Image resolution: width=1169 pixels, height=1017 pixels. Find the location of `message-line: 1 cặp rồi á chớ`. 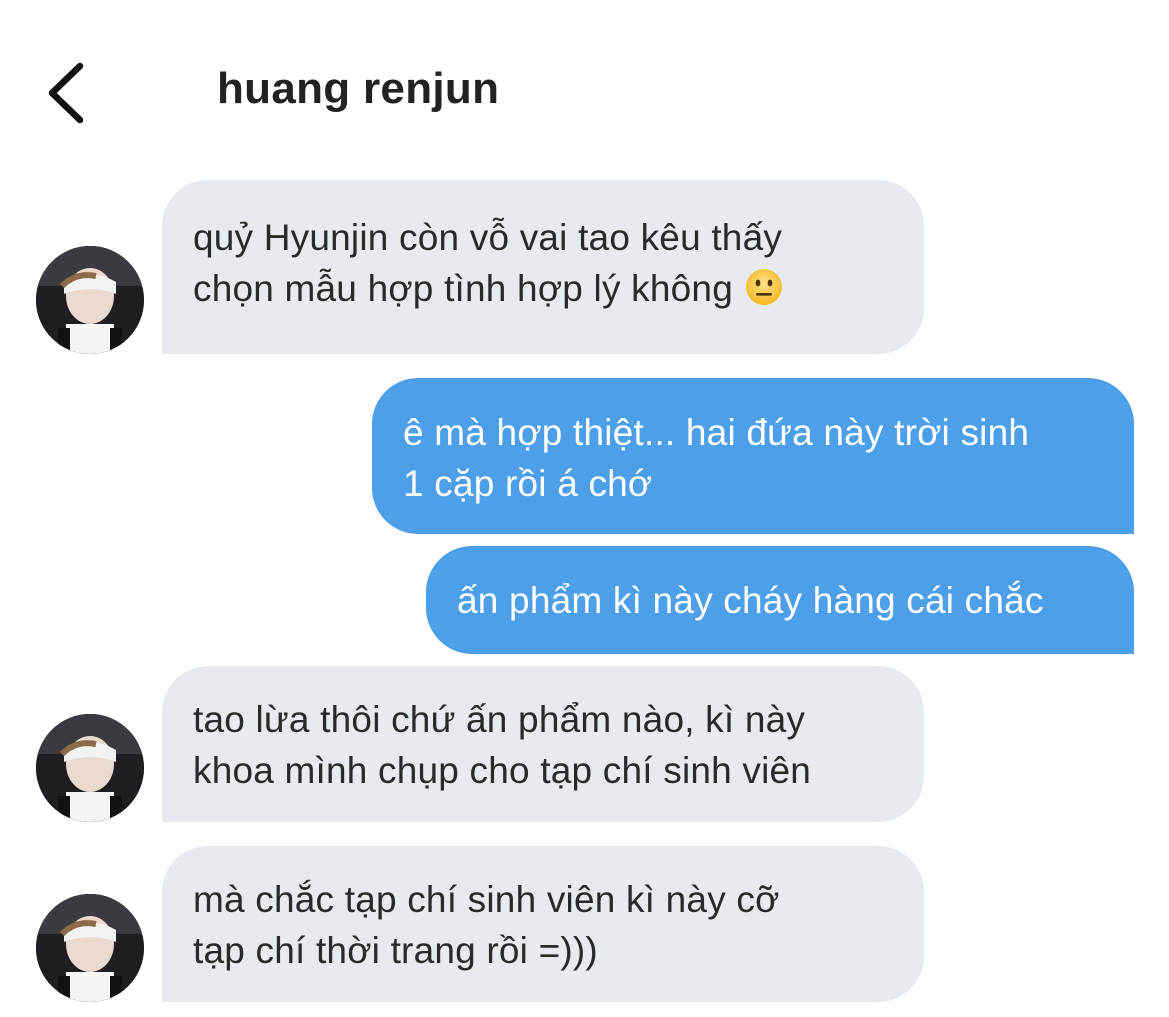

message-line: 1 cặp rồi á chớ is located at coordinates (528, 483).